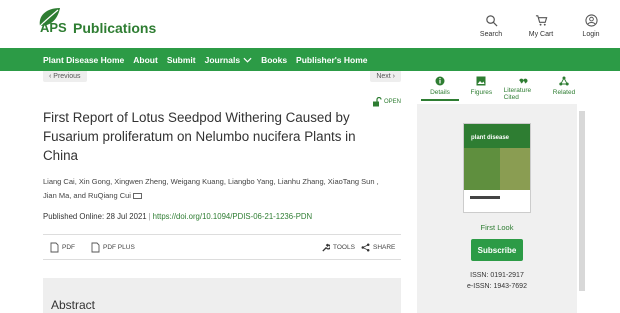 The height and width of the screenshot is (313, 620). What do you see at coordinates (497, 168) in the screenshot?
I see `journal-cover: plant disease` at bounding box center [497, 168].